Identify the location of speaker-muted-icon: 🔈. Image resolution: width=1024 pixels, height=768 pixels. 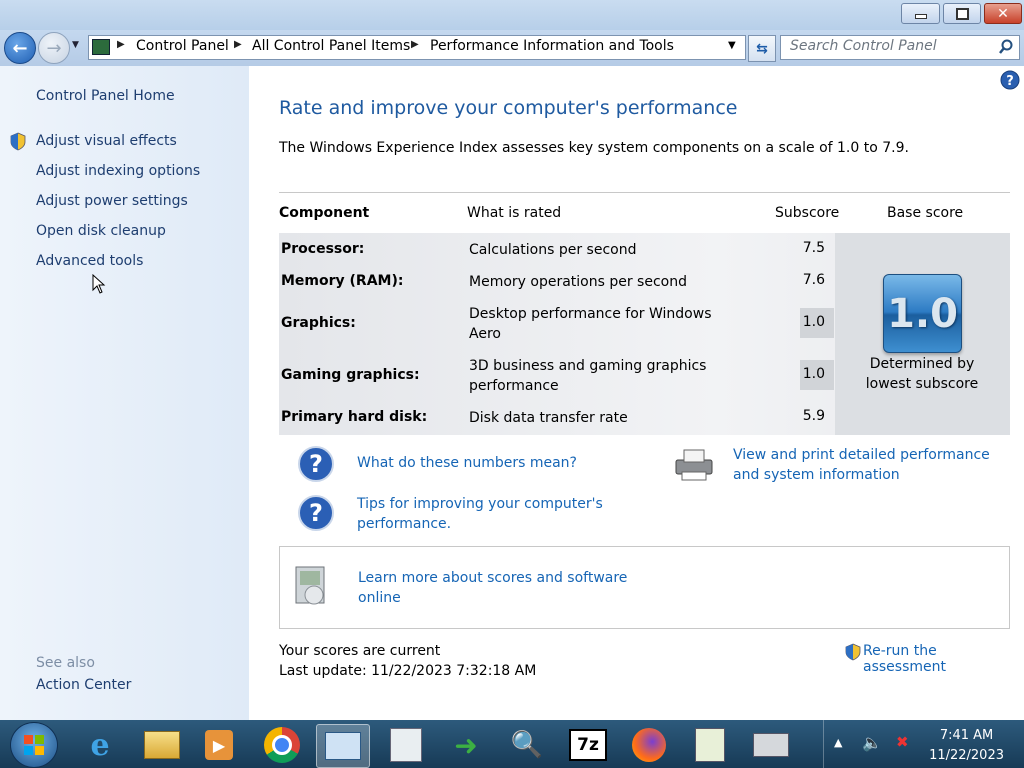
(872, 742).